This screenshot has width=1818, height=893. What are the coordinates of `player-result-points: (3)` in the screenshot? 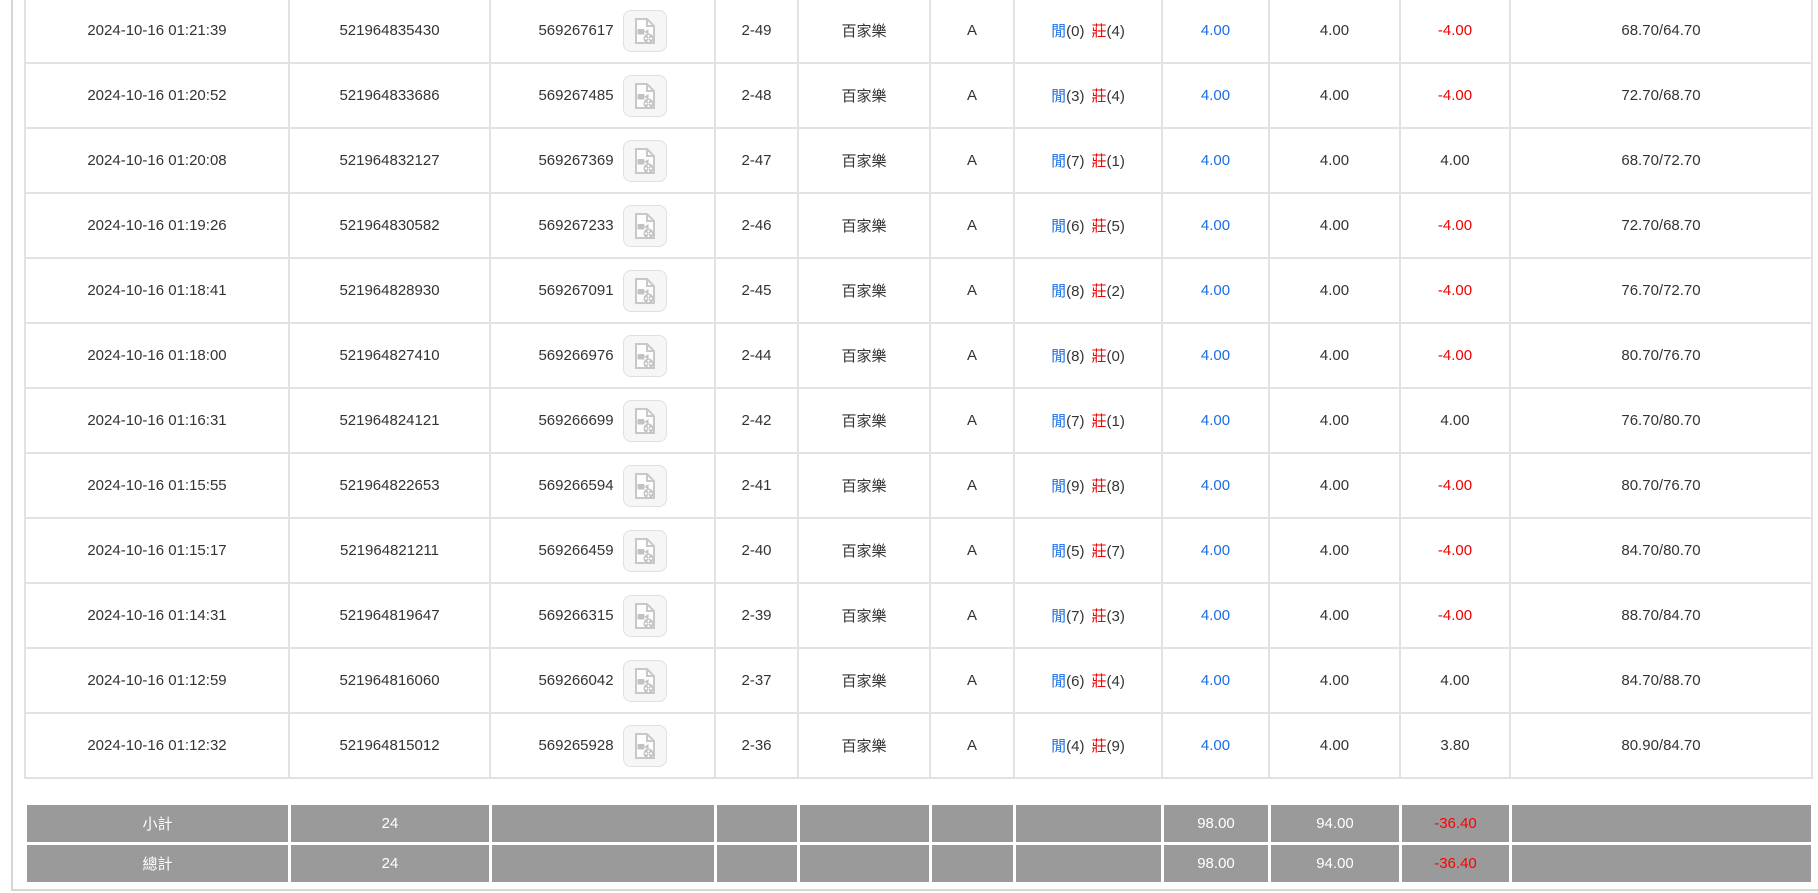 It's located at (1075, 96).